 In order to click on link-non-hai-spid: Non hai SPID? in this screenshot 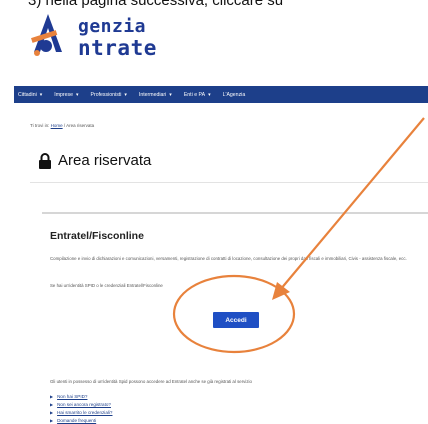, I will do `click(72, 396)`.